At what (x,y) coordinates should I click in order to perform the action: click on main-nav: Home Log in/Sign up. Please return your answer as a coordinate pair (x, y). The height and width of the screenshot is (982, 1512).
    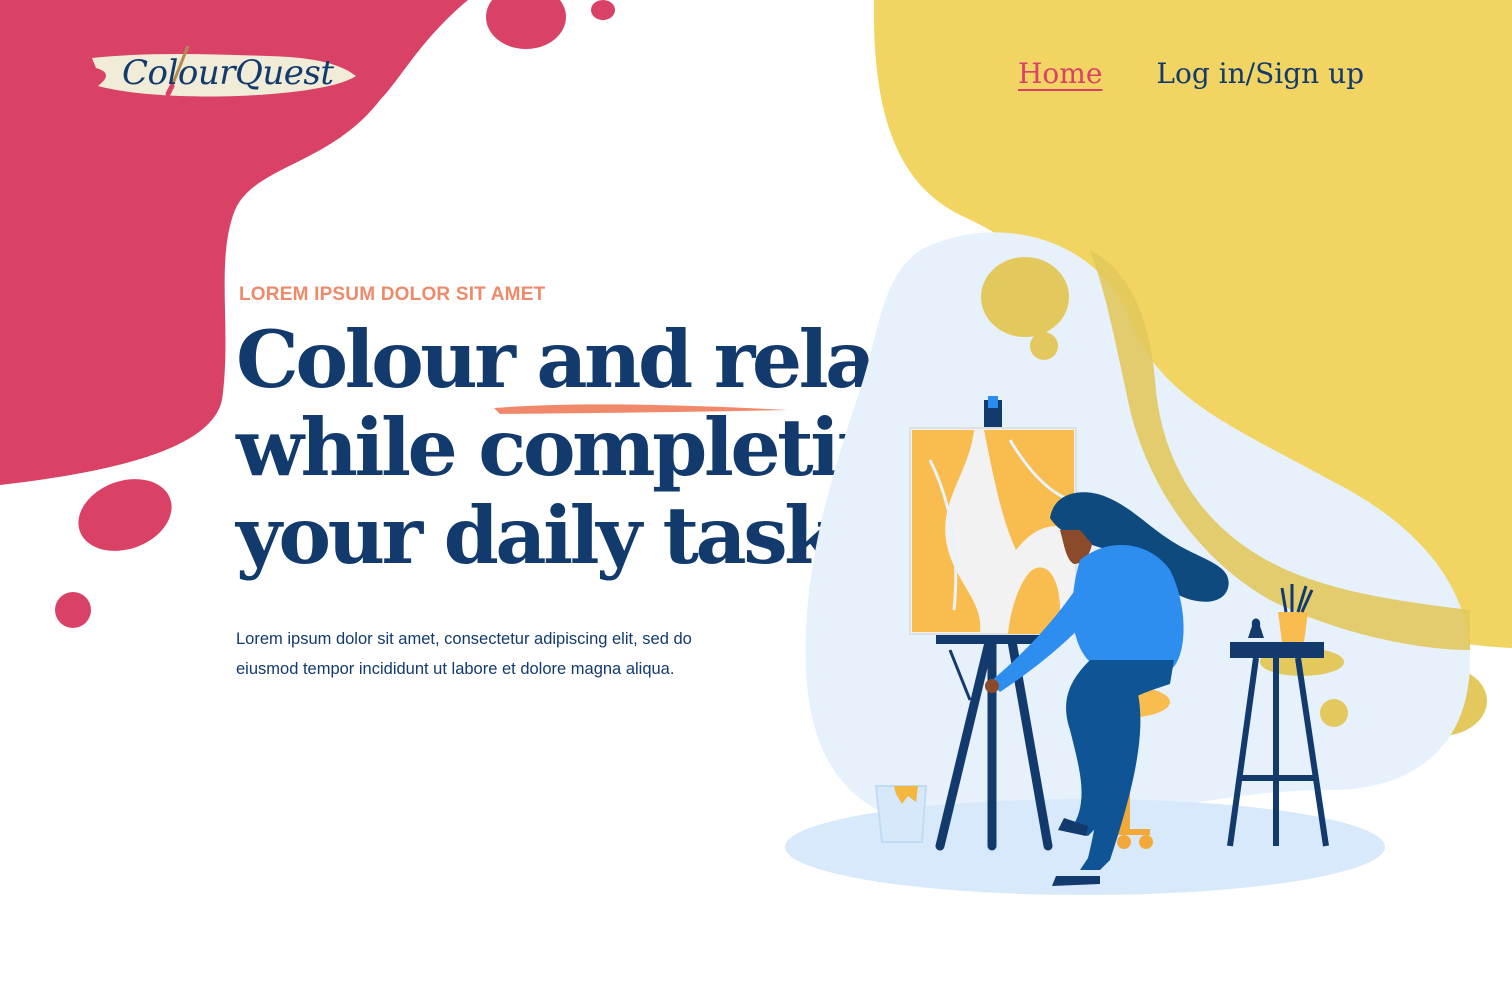
    Looking at the image, I should click on (1191, 74).